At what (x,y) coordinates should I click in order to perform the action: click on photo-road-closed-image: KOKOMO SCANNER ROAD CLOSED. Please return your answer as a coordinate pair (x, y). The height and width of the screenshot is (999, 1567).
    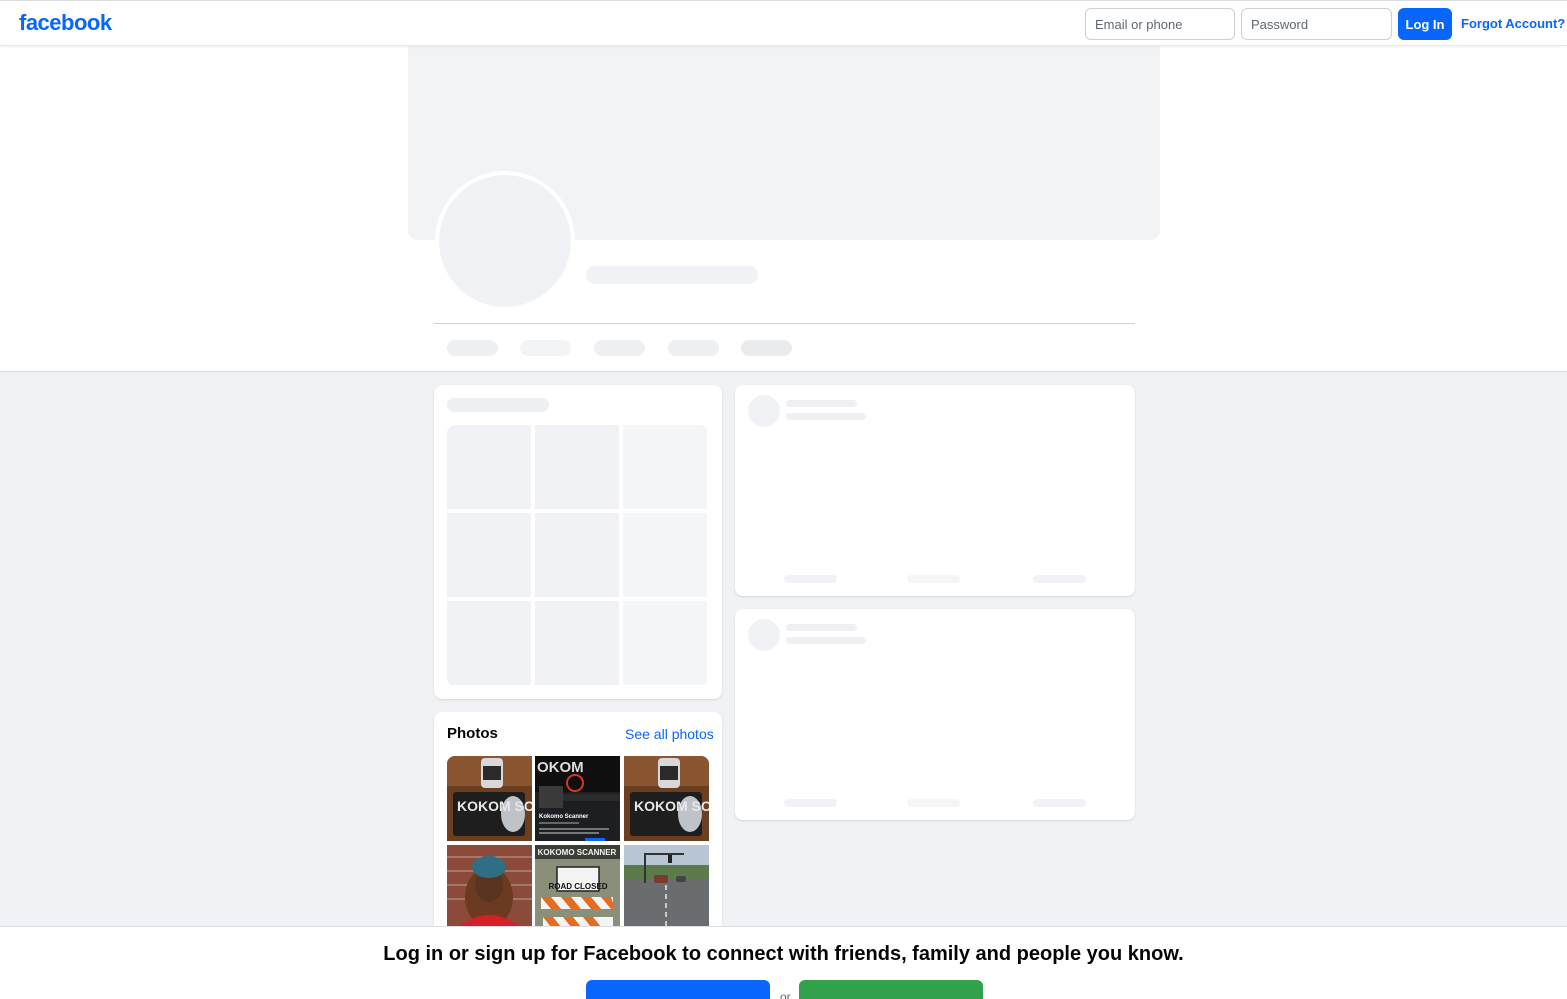
    Looking at the image, I should click on (577, 887).